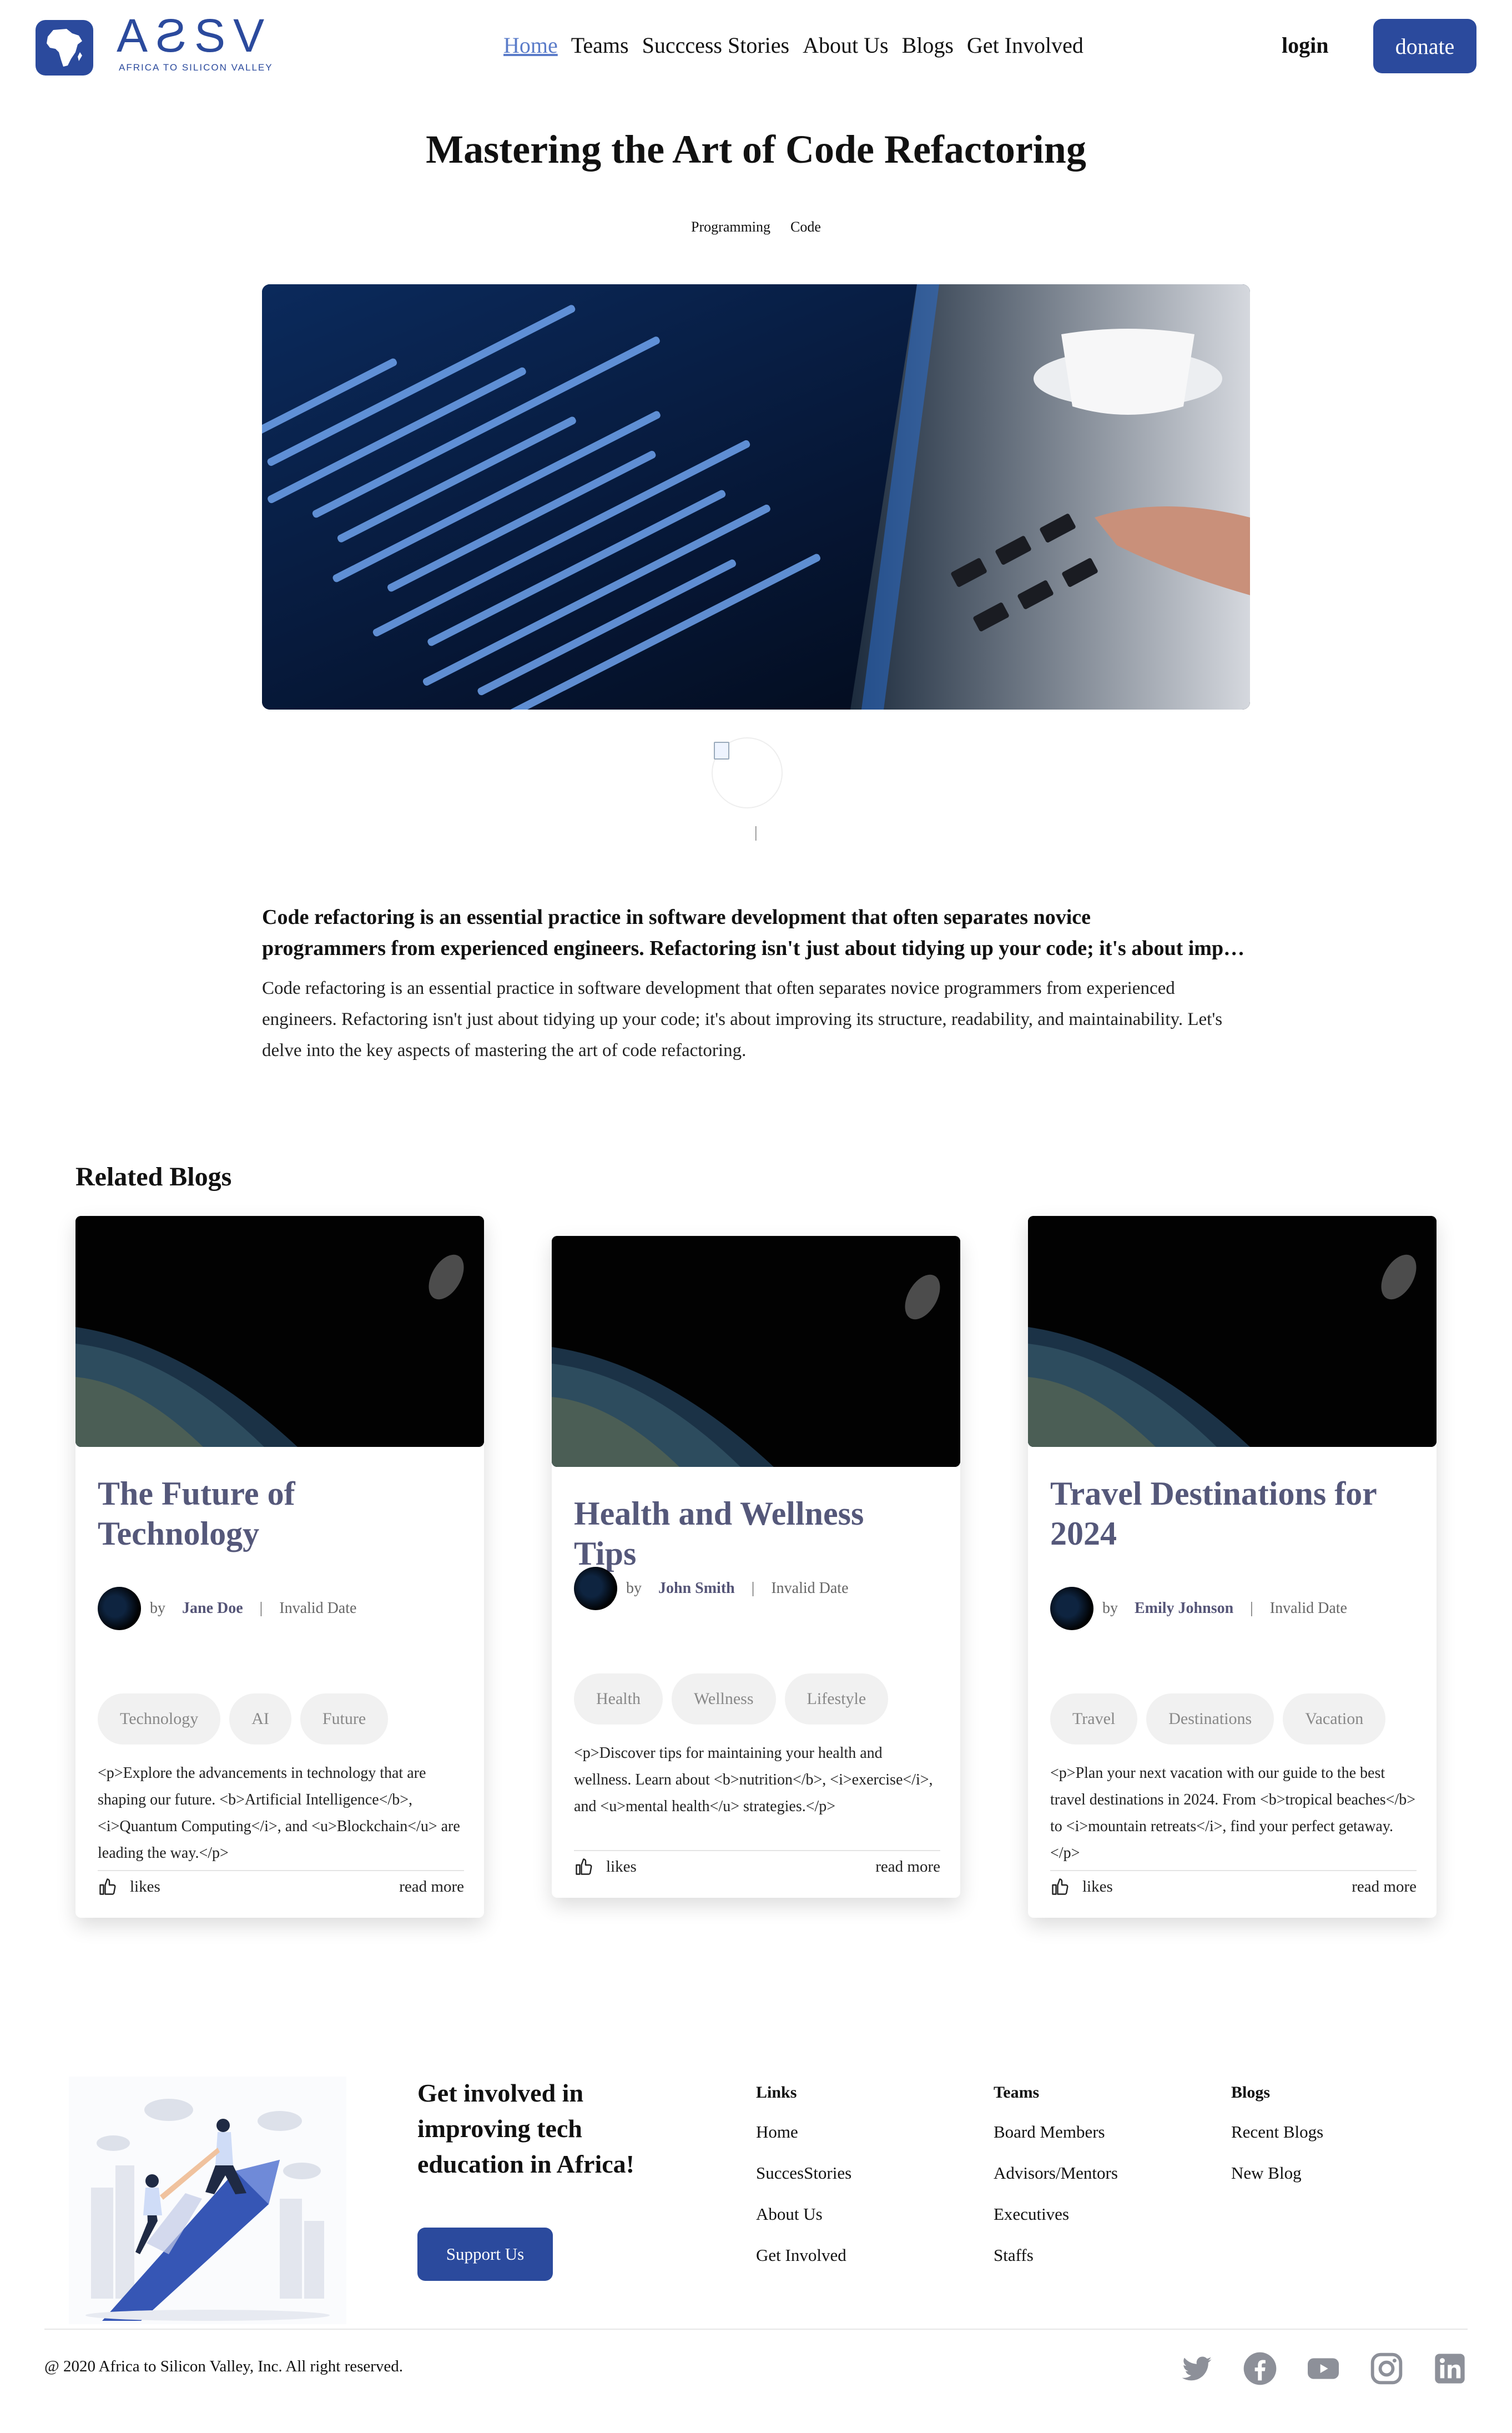 The width and height of the screenshot is (1512, 2433). What do you see at coordinates (318, 1608) in the screenshot?
I see `post-date: Invalid Date` at bounding box center [318, 1608].